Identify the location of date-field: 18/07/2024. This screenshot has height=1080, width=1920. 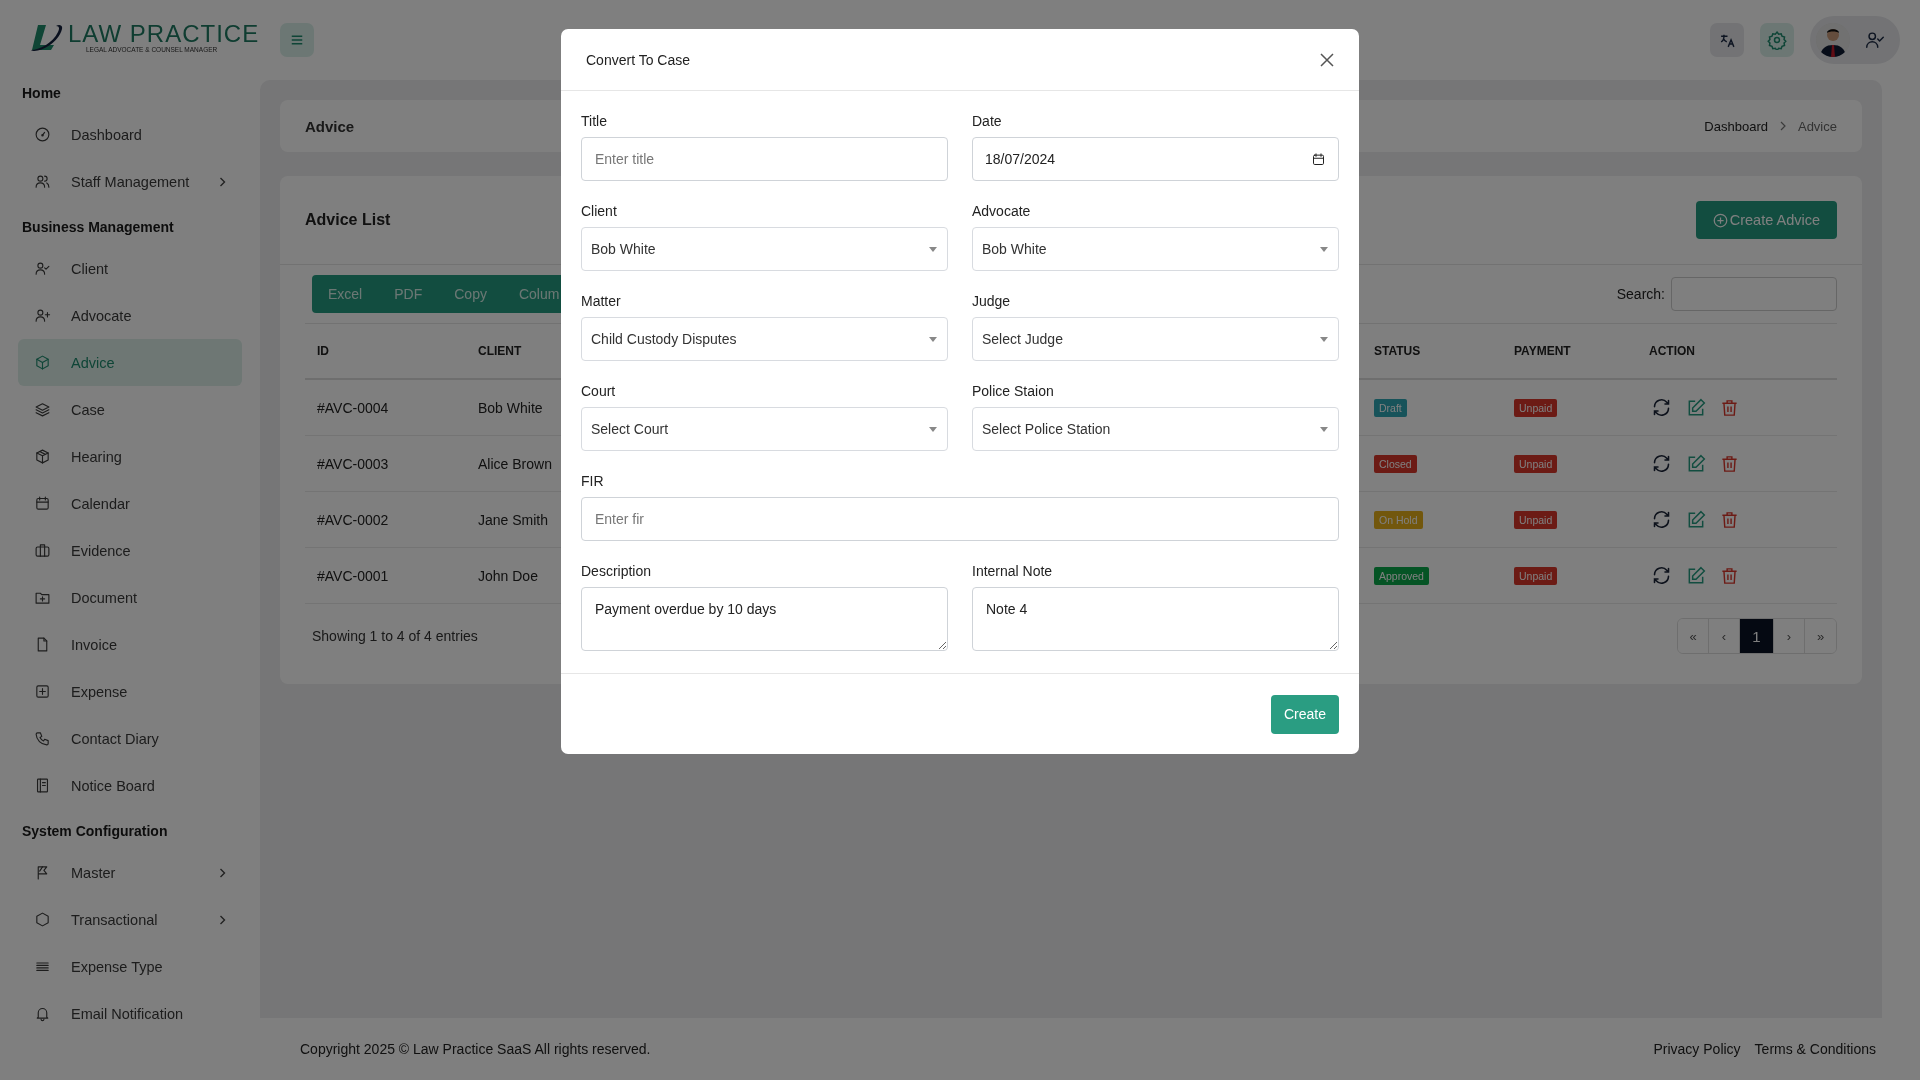
(1155, 159).